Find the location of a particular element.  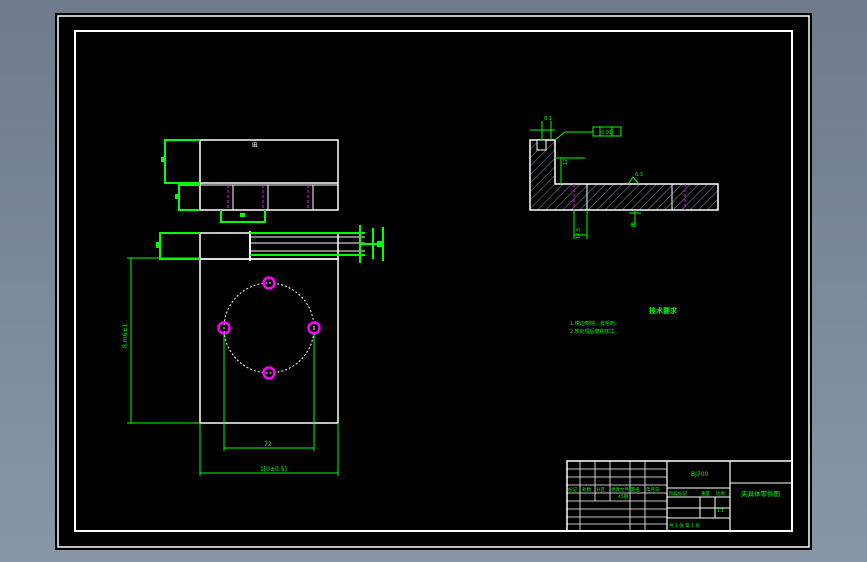

tb-row-label-3: 分区 is located at coordinates (600, 489).